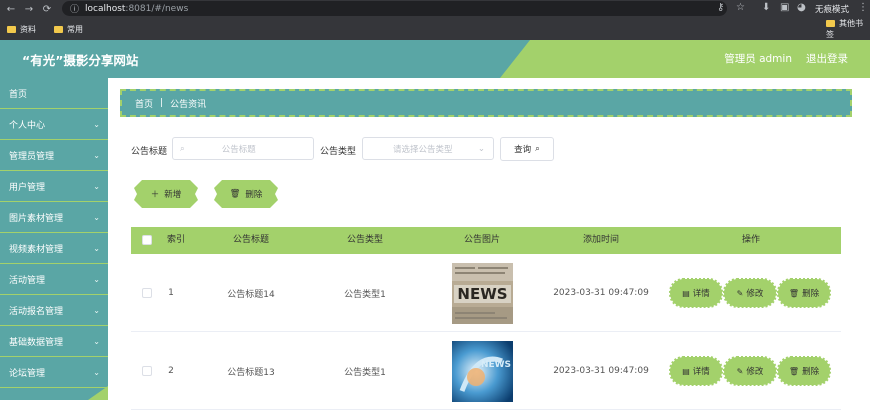  I want to click on sidebar-item: 管理员管理 ⌄, so click(54, 155).